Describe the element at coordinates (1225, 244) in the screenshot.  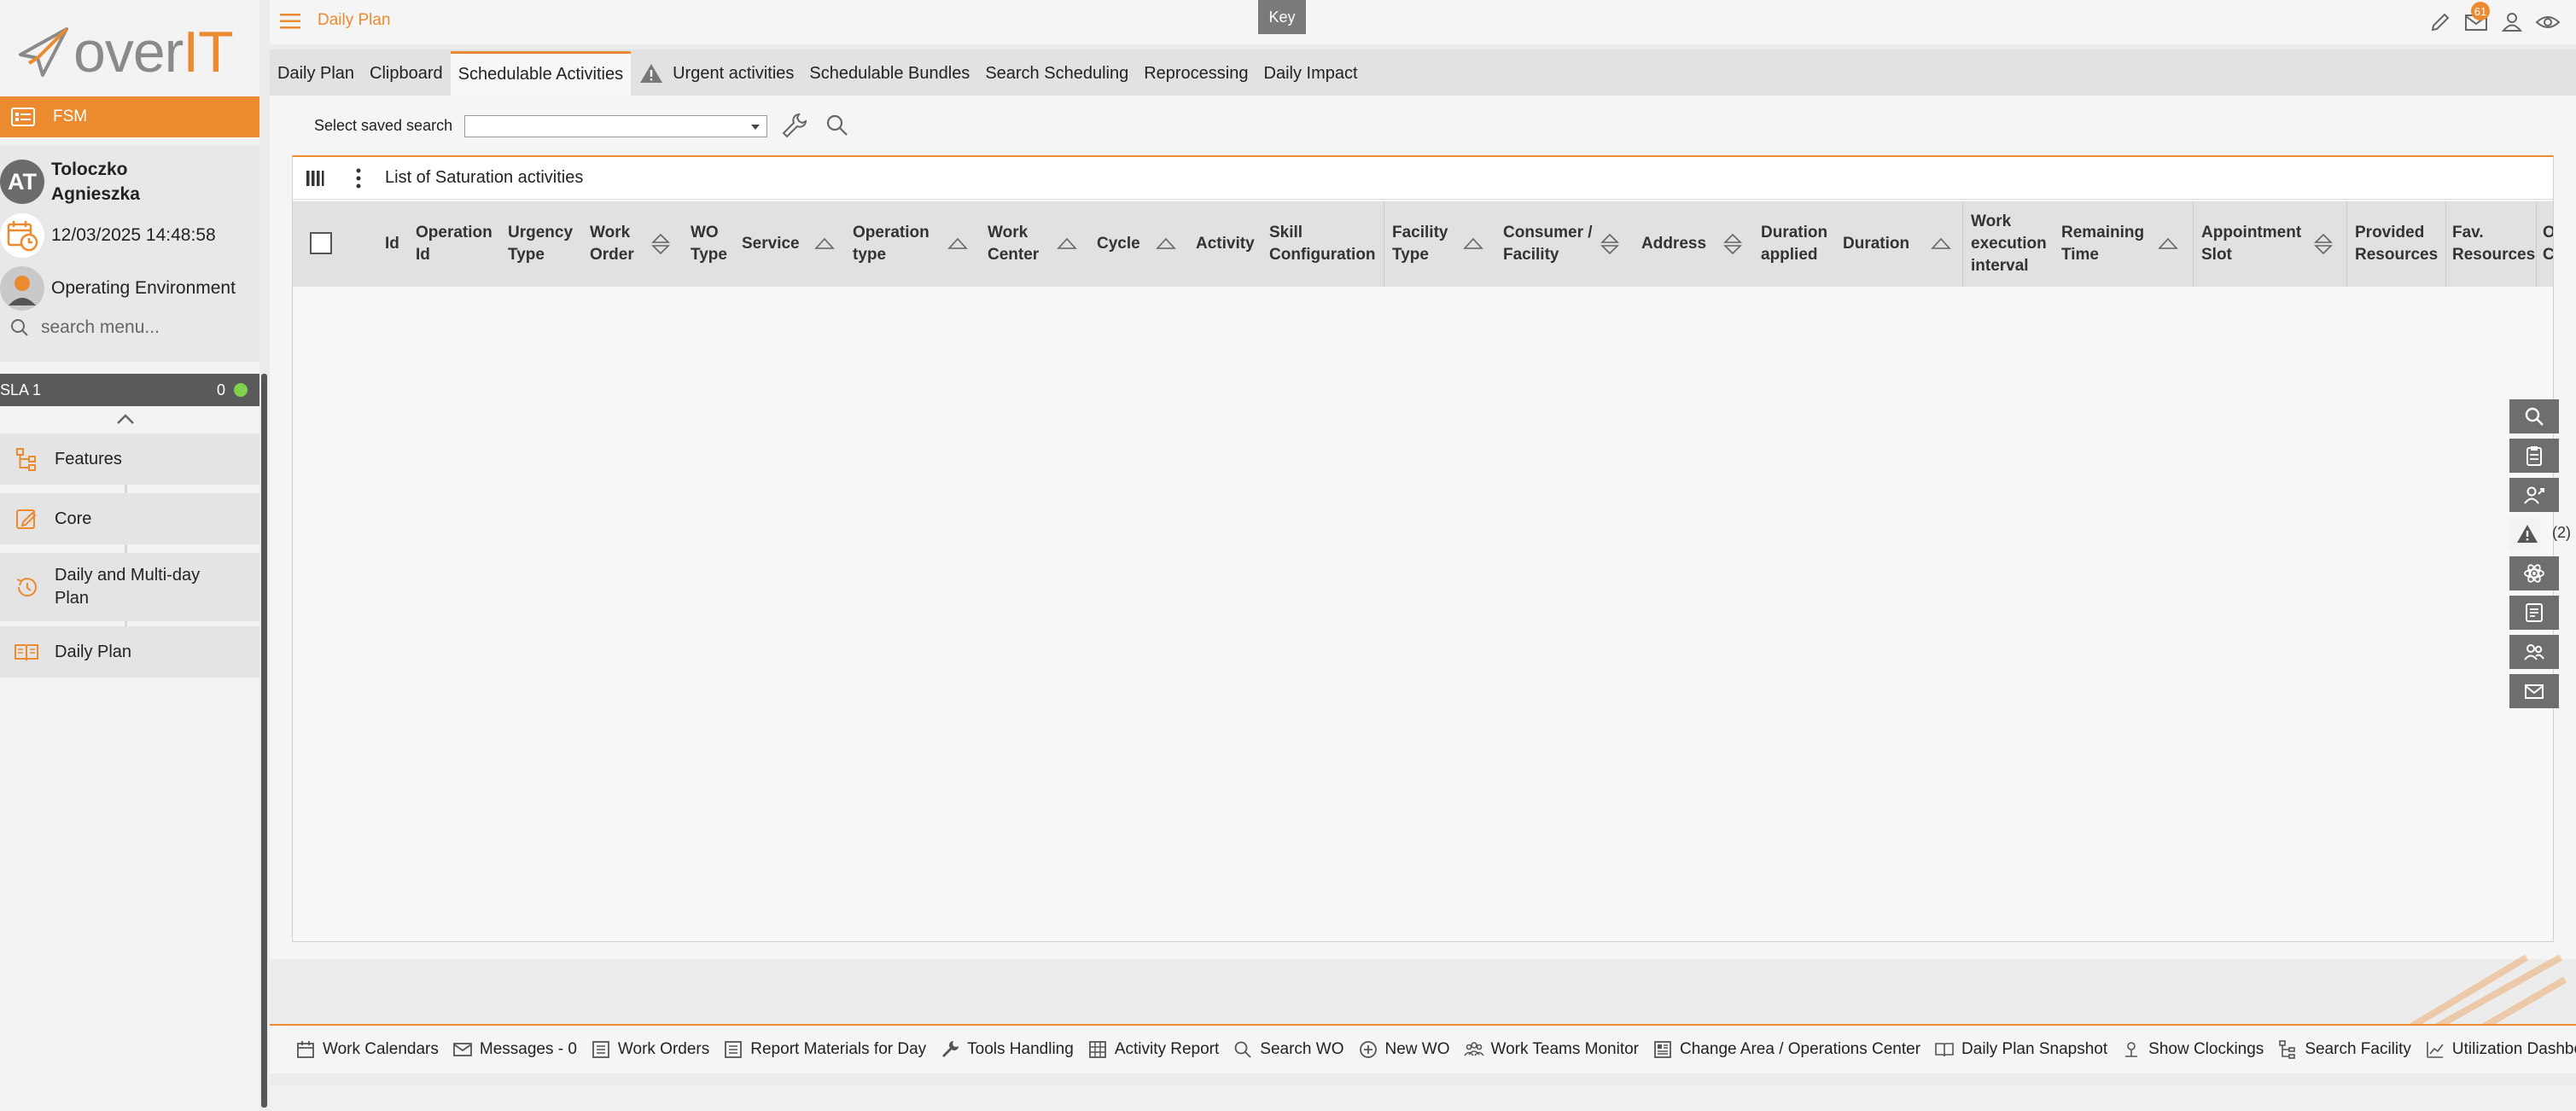
I see `column-header-activity: Activity` at that location.